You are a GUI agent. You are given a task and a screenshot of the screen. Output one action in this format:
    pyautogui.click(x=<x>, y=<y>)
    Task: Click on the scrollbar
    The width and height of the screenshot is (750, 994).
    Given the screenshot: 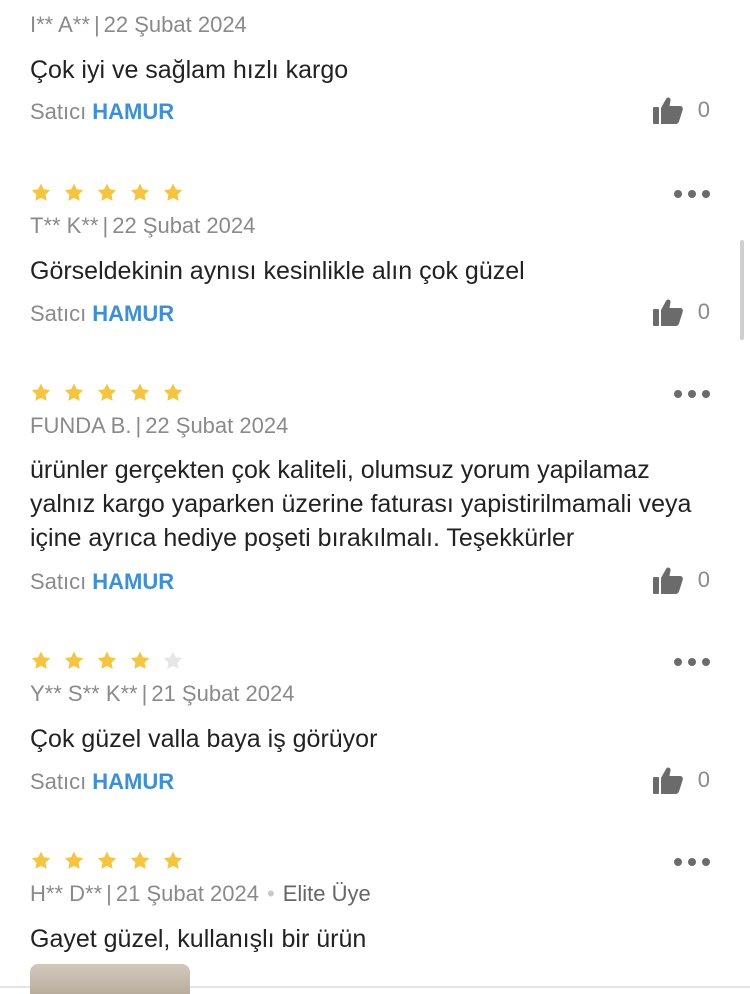 What is the action you would take?
    pyautogui.click(x=742, y=290)
    